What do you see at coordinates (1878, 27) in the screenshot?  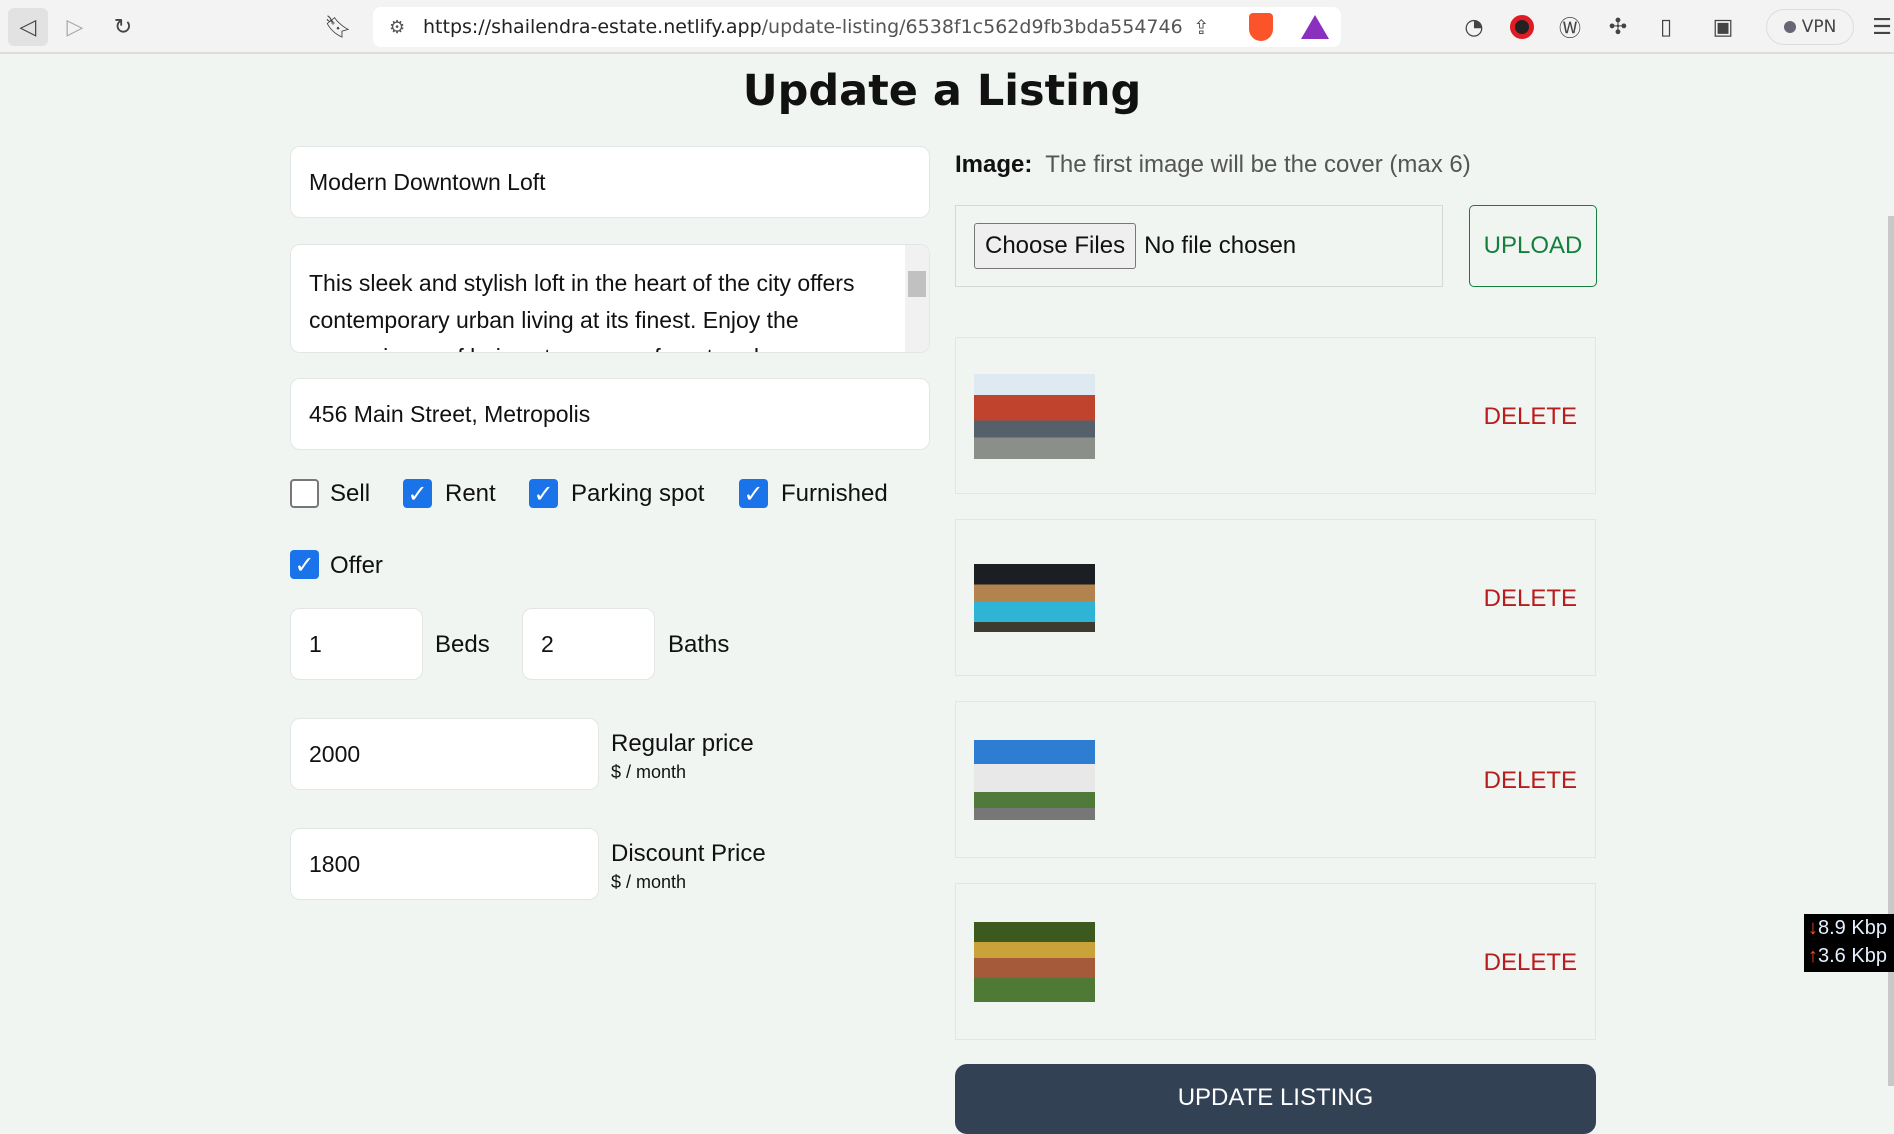 I see `menu-icon: ☰` at bounding box center [1878, 27].